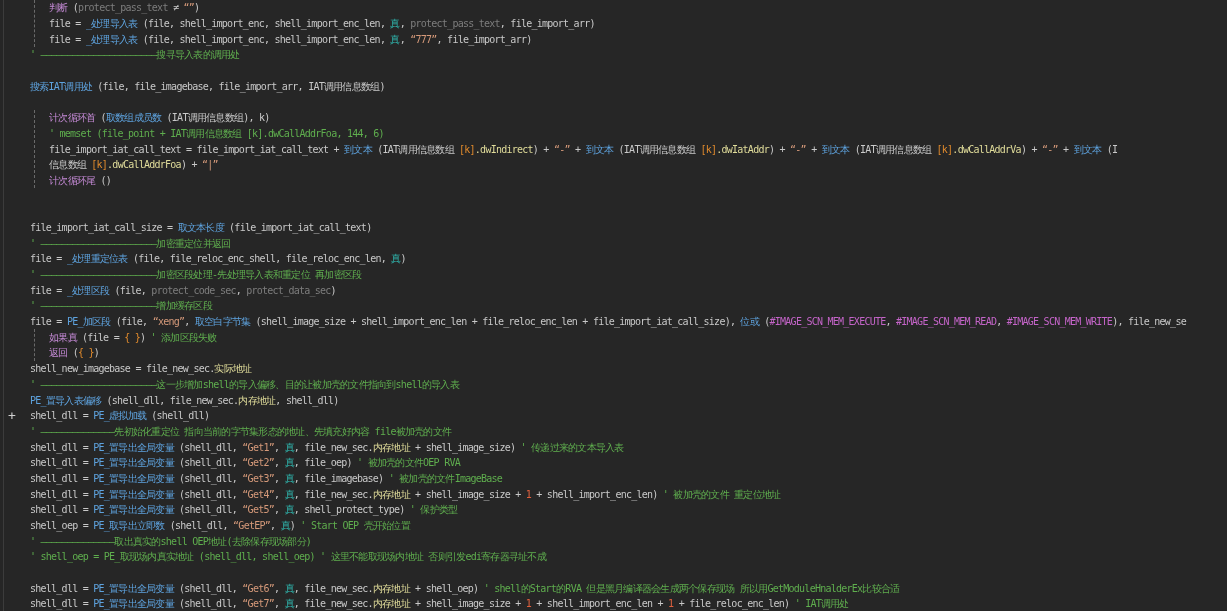 This screenshot has width=1227, height=611. Describe the element at coordinates (288, 557) in the screenshot. I see `code-comment: ' shell_oep = PE_取现场内真实地址 (shell_dll, shell_oep) ' 这里不能取现场内地址 否则引发edi寄存器寻址不成` at that location.